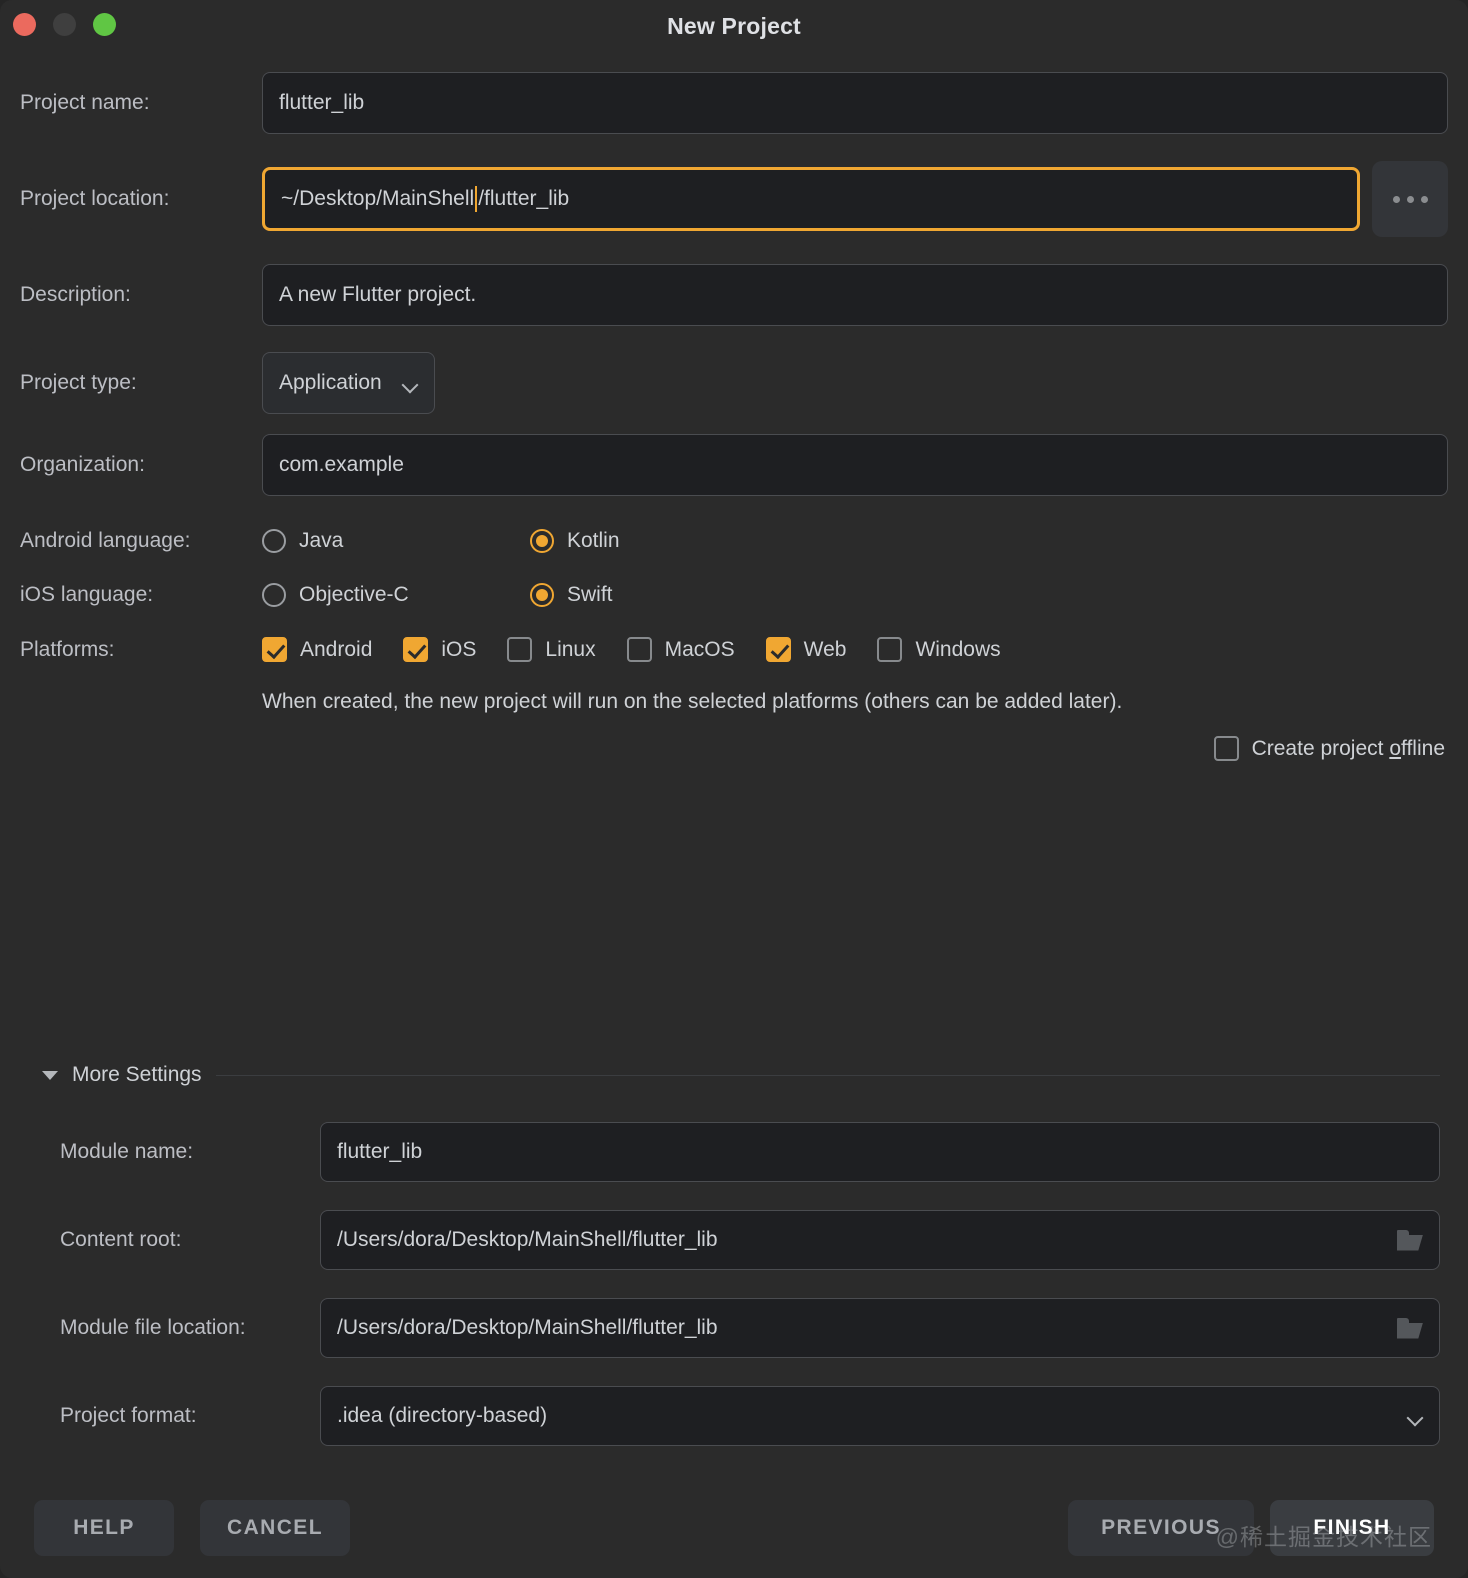  I want to click on mnemonic-char: o, so click(1395, 748).